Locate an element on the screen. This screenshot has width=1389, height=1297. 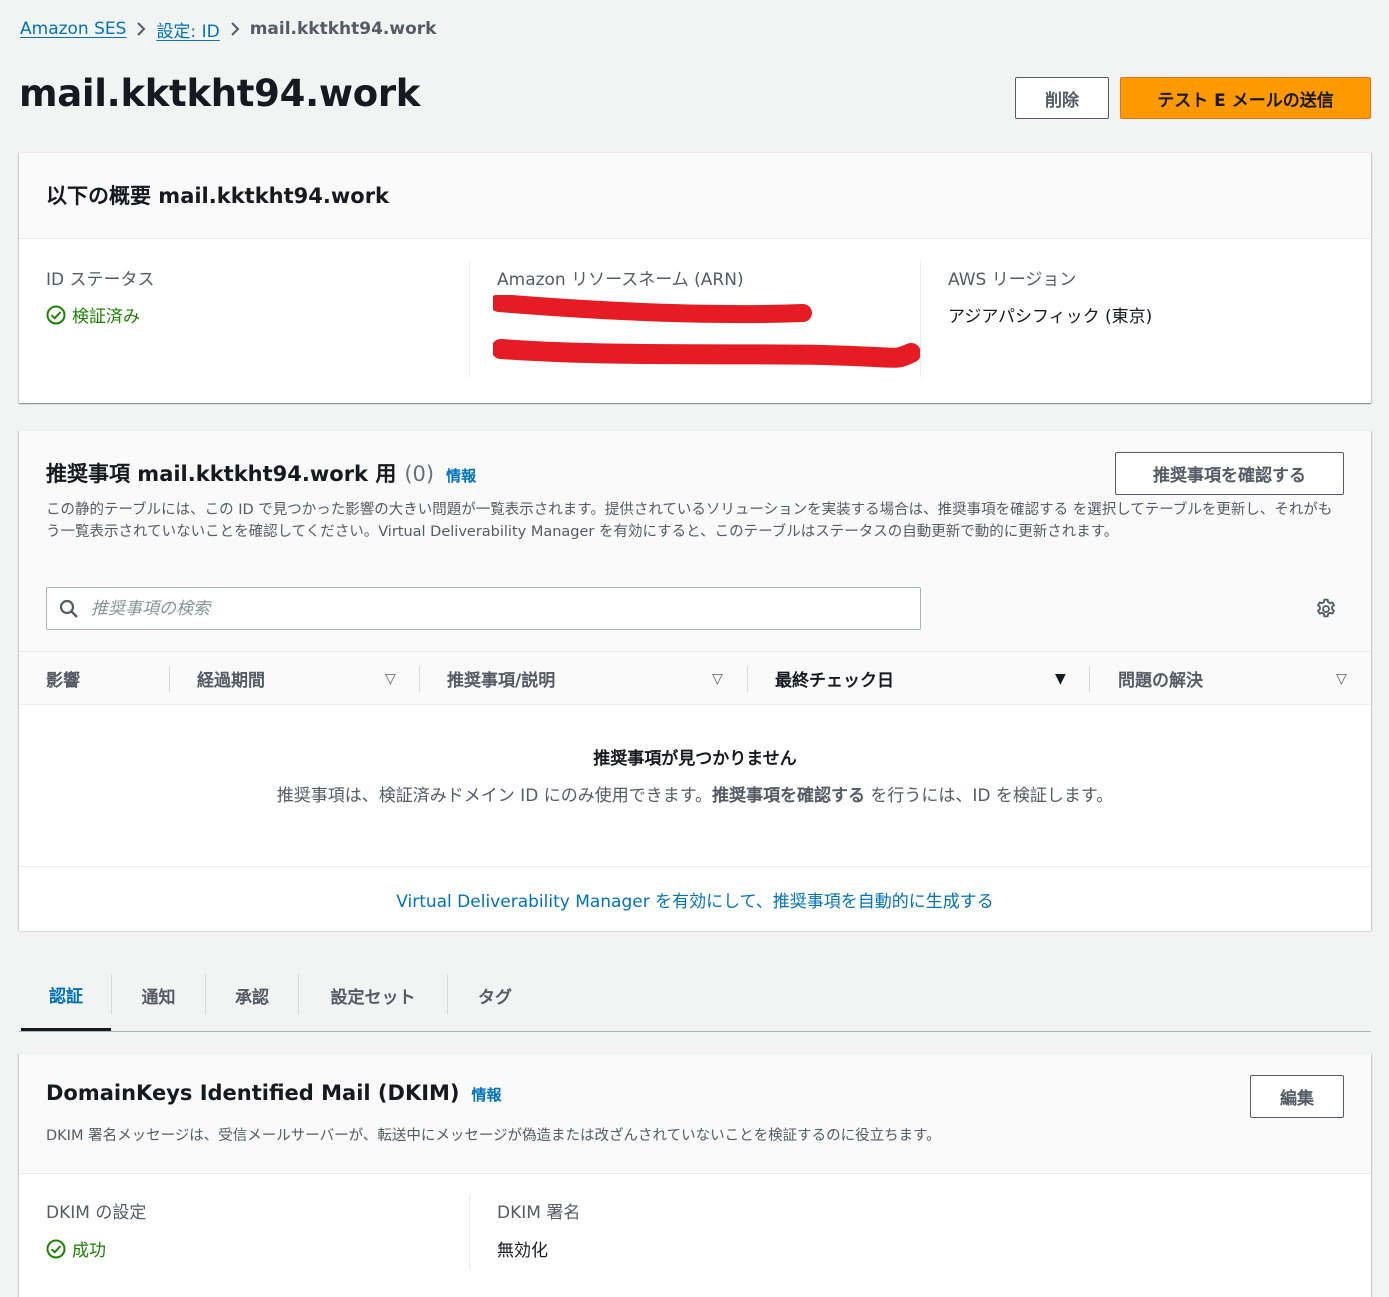
column-resolution: 問題の解決 is located at coordinates (1160, 678).